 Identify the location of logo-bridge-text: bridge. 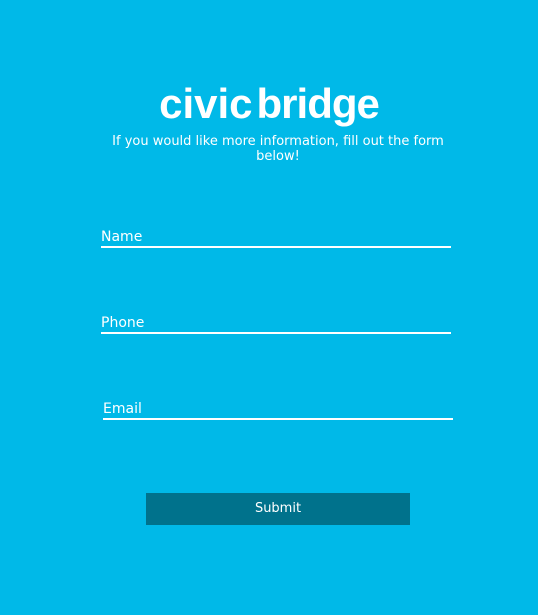
(318, 103).